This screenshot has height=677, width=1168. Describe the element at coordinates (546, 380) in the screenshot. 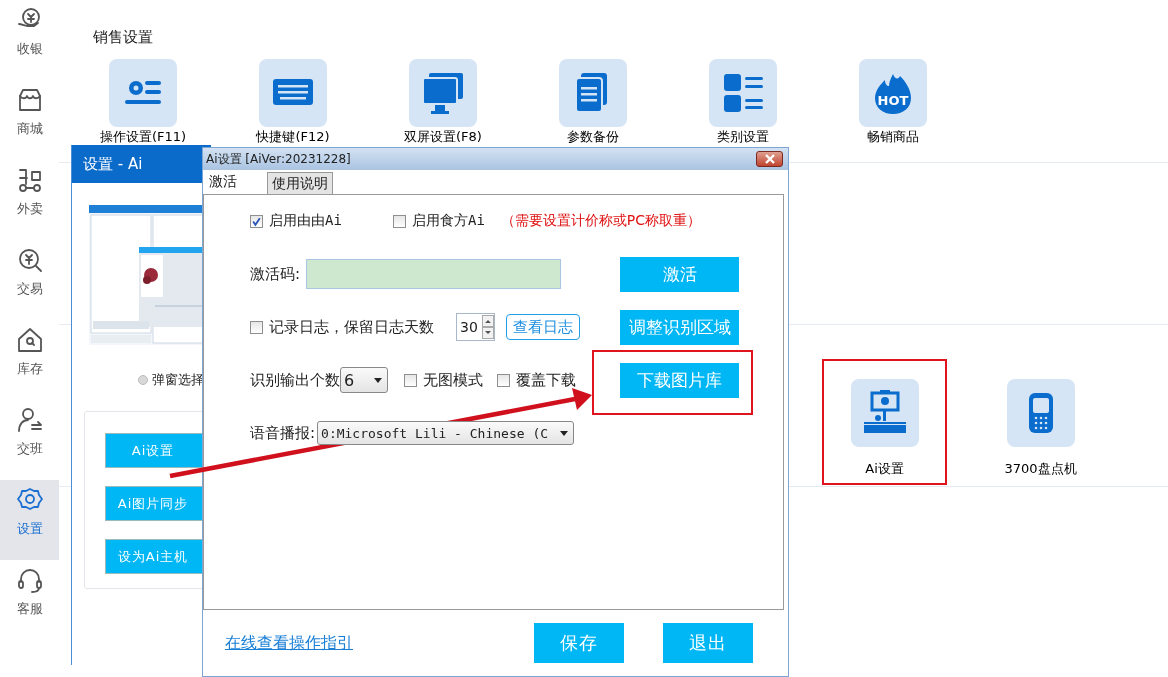

I see `checkbox-label: 覆盖下载` at that location.